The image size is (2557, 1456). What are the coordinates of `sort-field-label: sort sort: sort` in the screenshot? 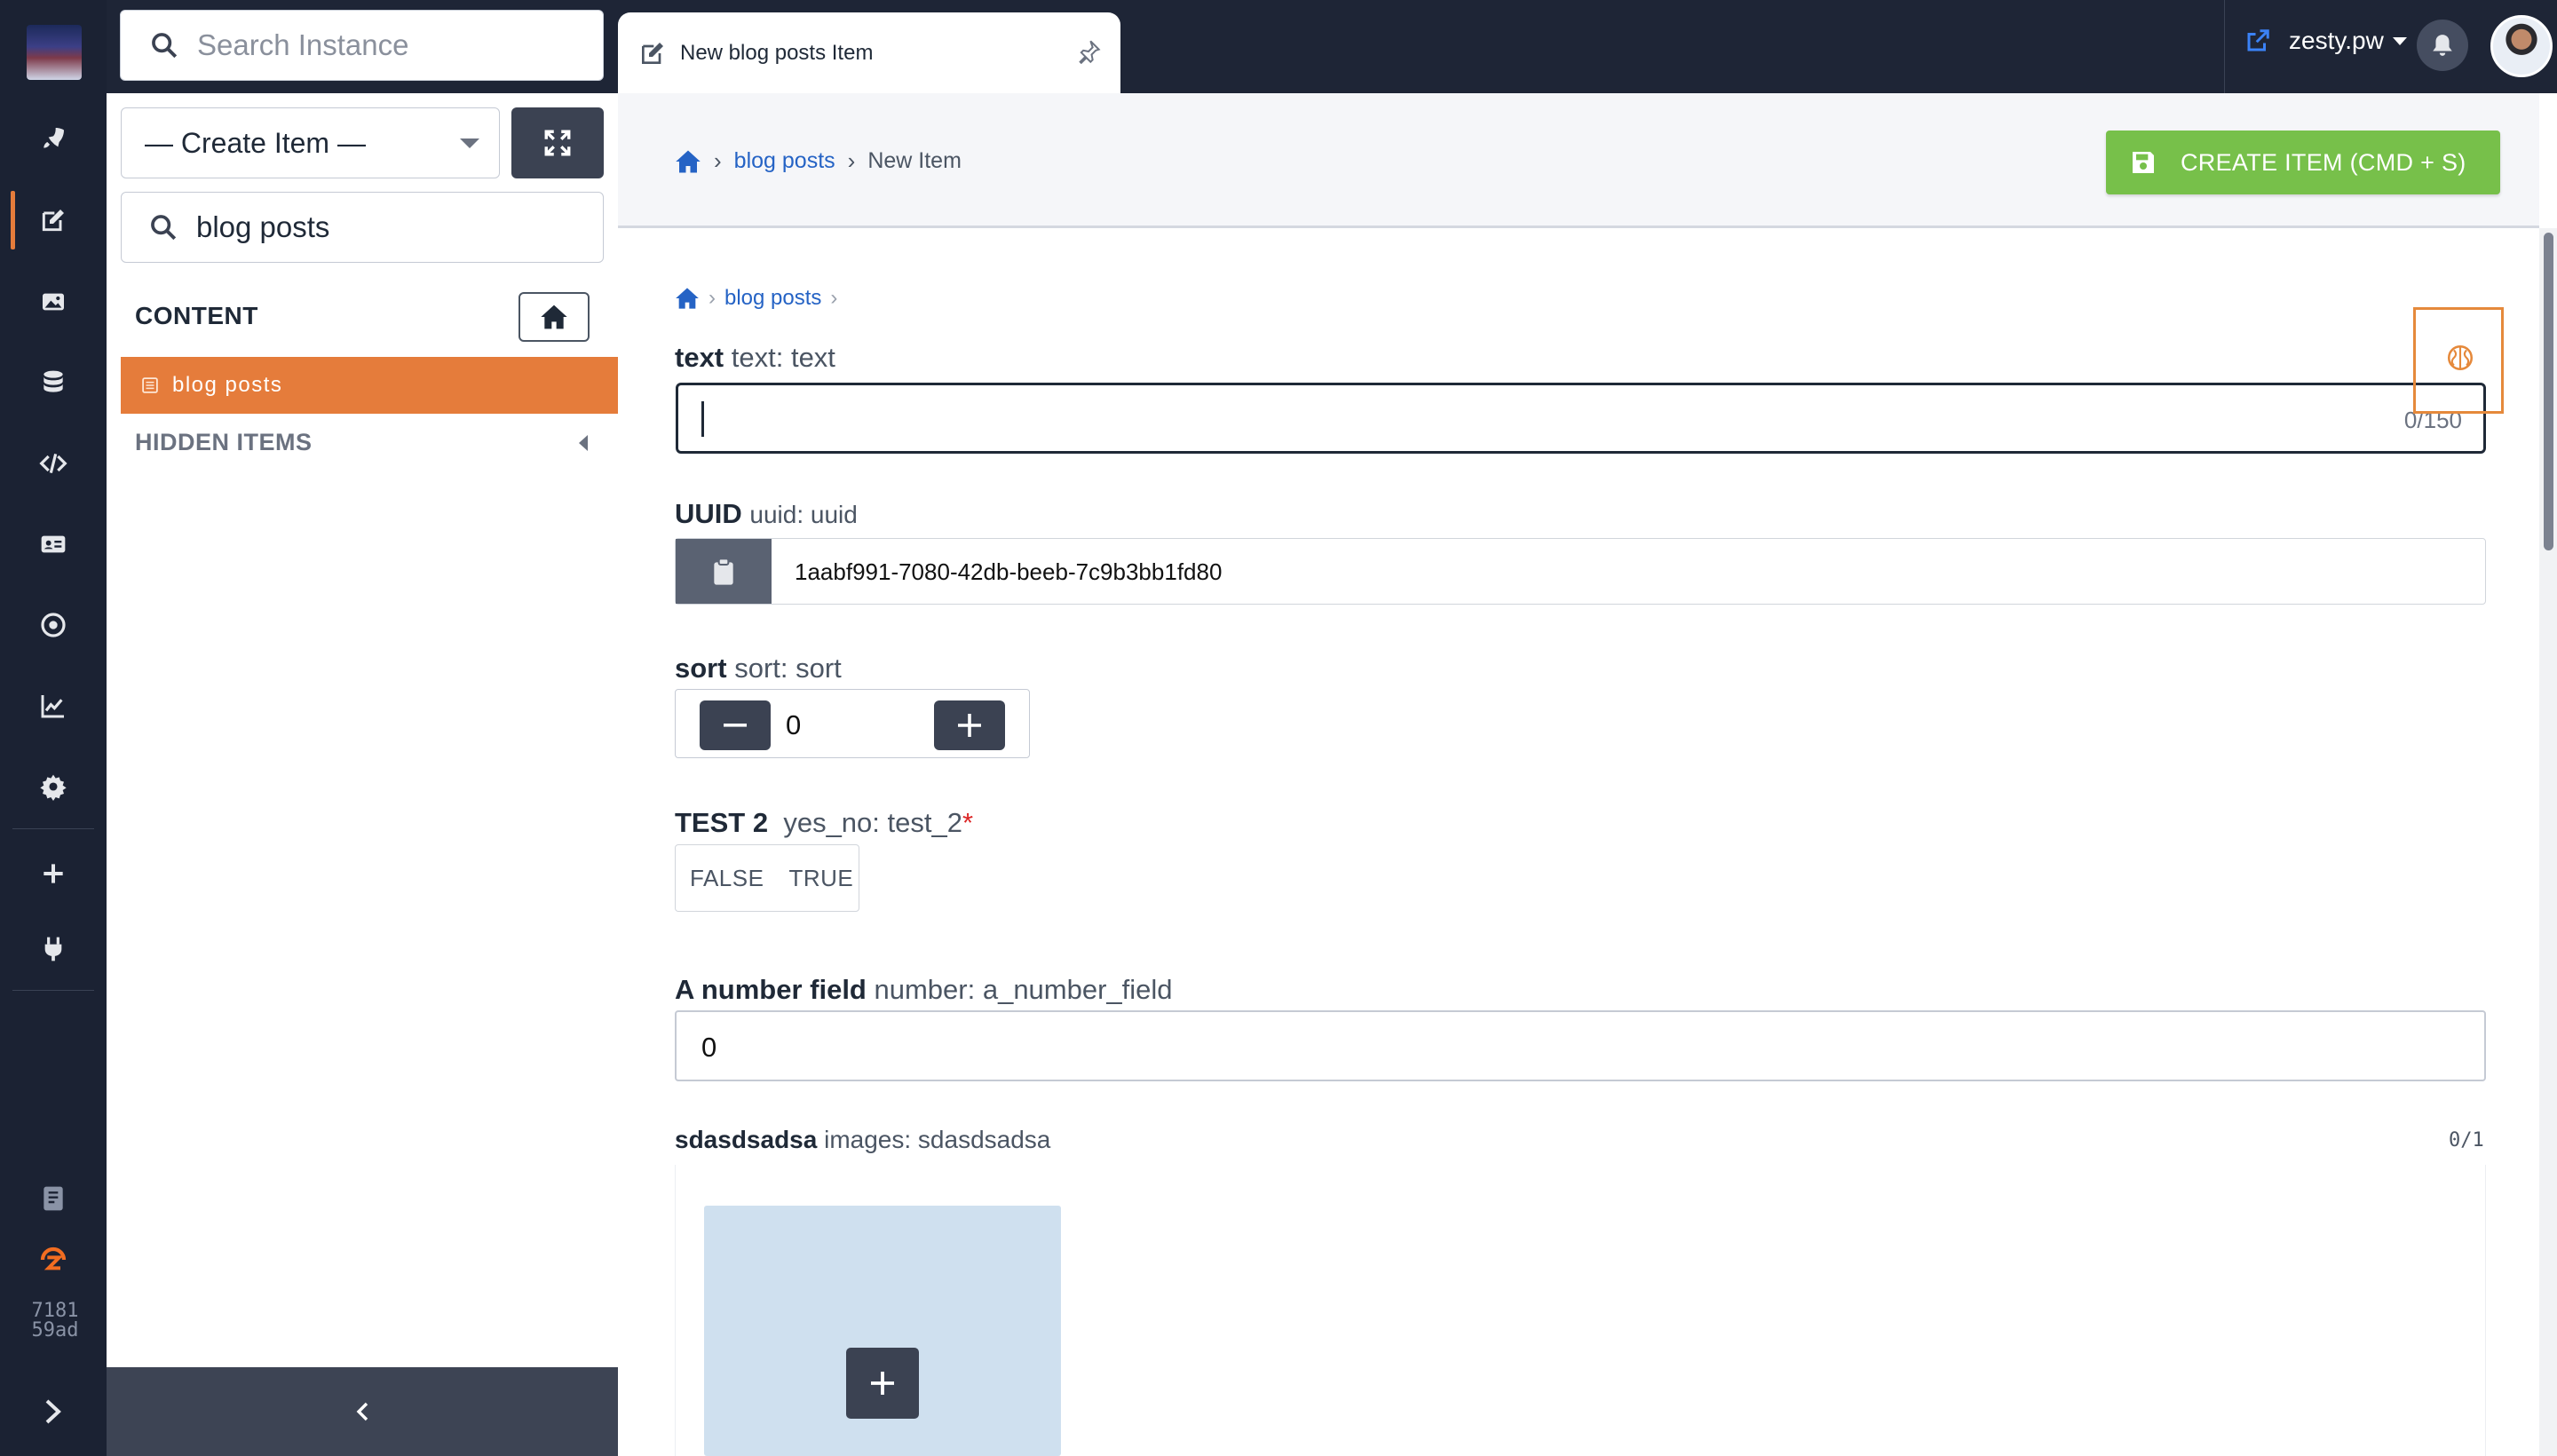 It's located at (758, 668).